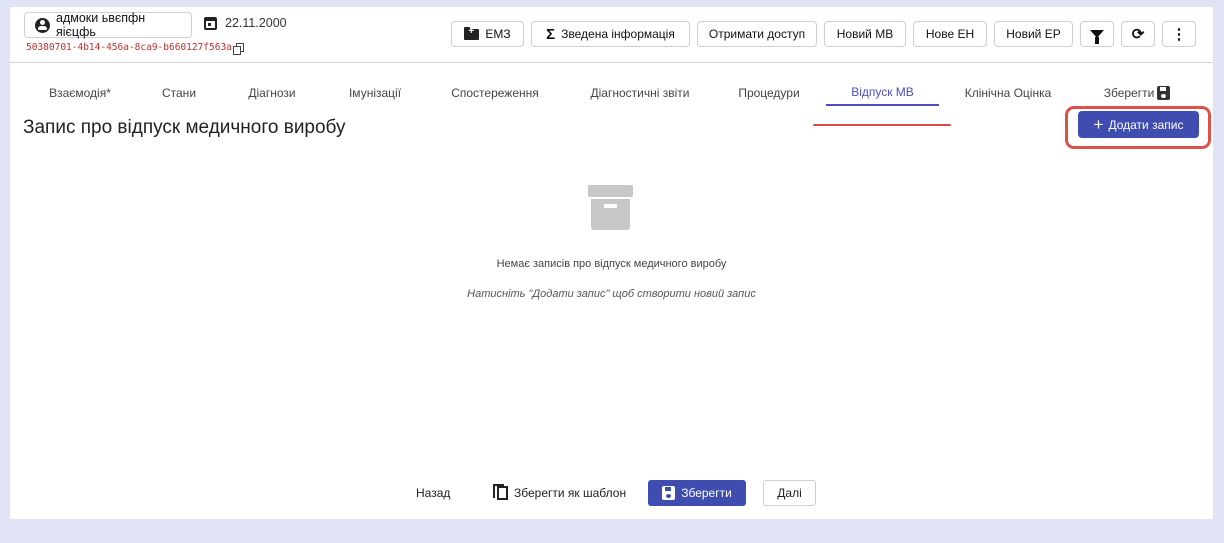 Image resolution: width=1224 pixels, height=543 pixels. I want to click on new-en-button: Нове ЕН, so click(950, 34).